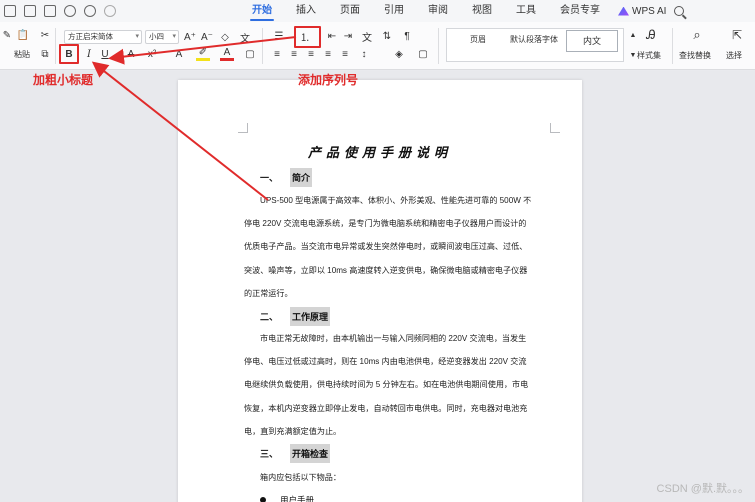  What do you see at coordinates (63, 80) in the screenshot?
I see `bold-annotation: 加粗小标题` at bounding box center [63, 80].